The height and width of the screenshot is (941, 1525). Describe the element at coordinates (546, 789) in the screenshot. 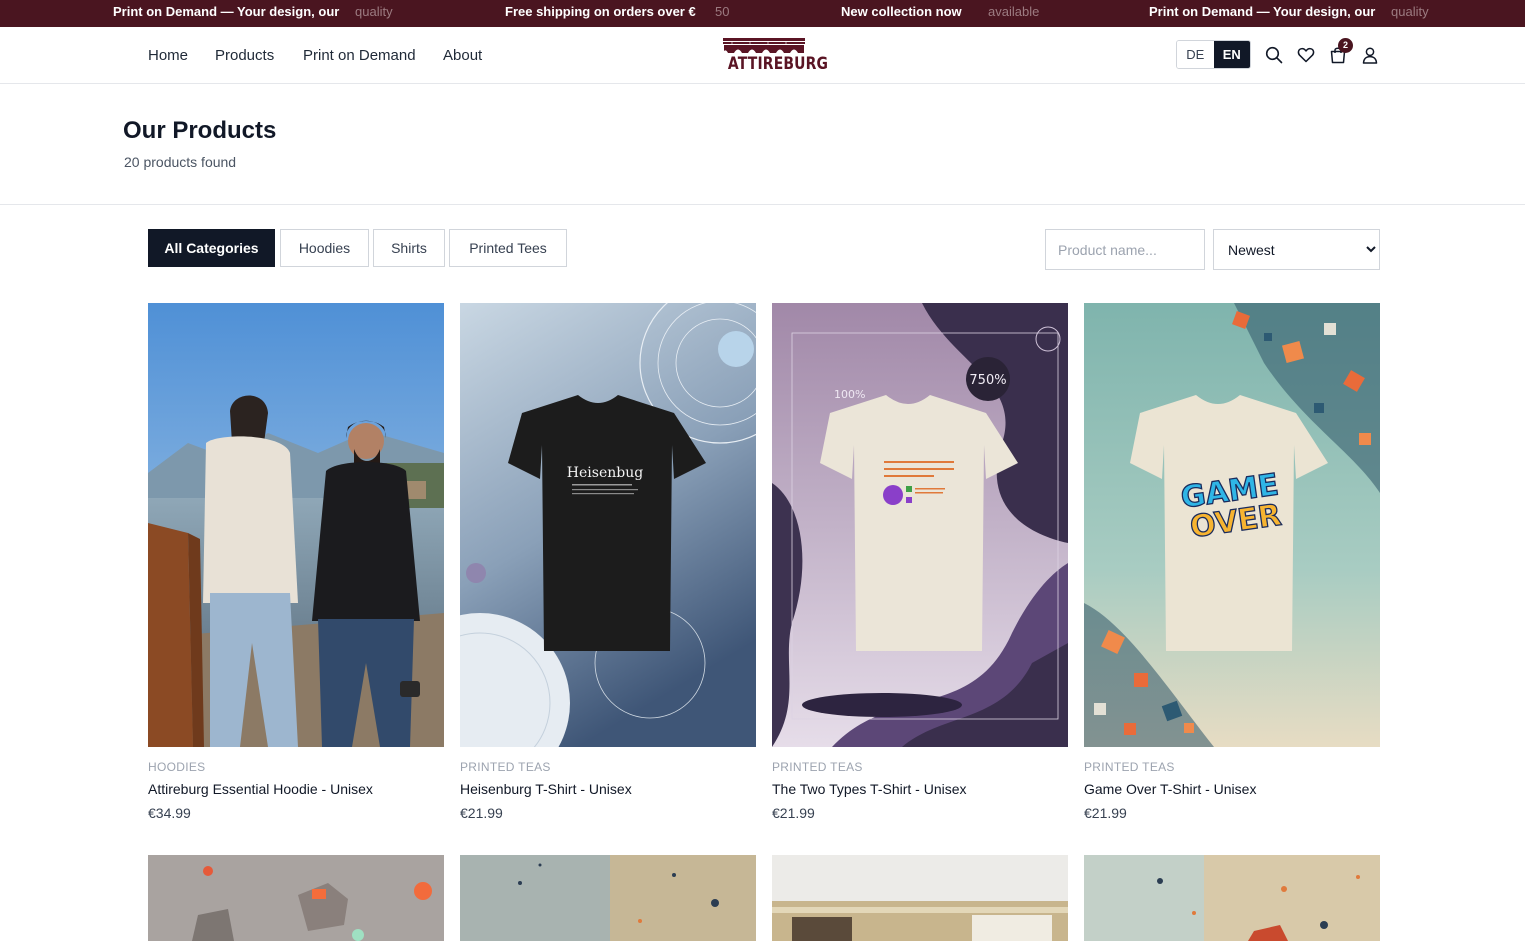

I see `product-name: Heisenburg T-Shirt - Unisex` at that location.